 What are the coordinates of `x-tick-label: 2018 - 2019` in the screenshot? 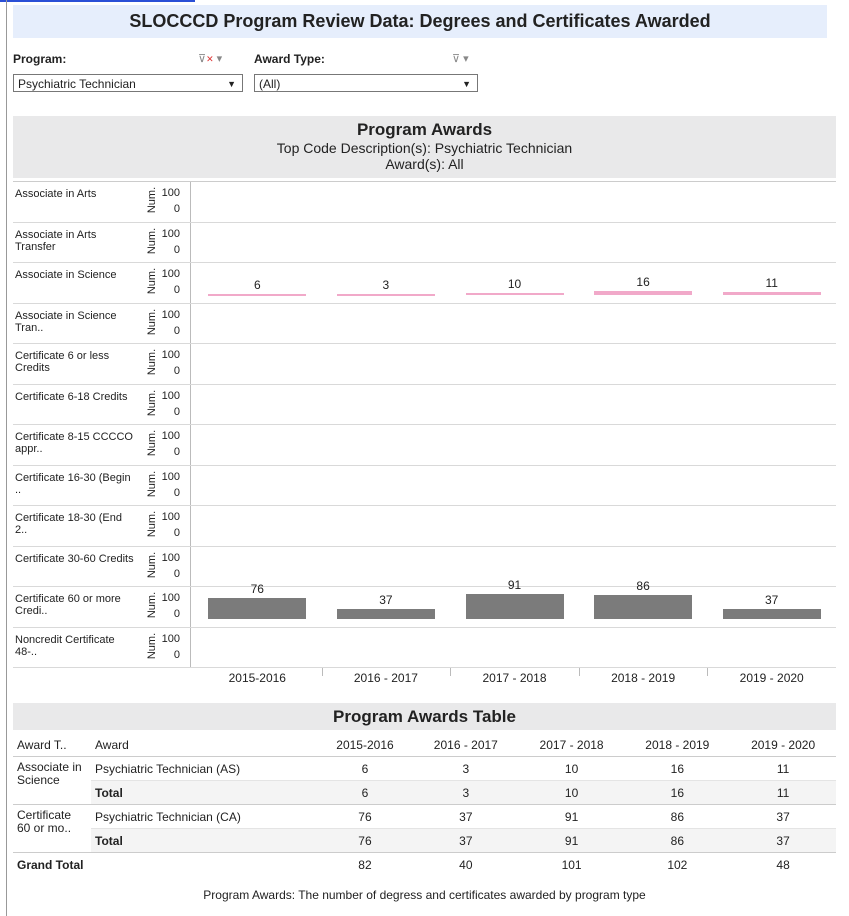 It's located at (643, 678).